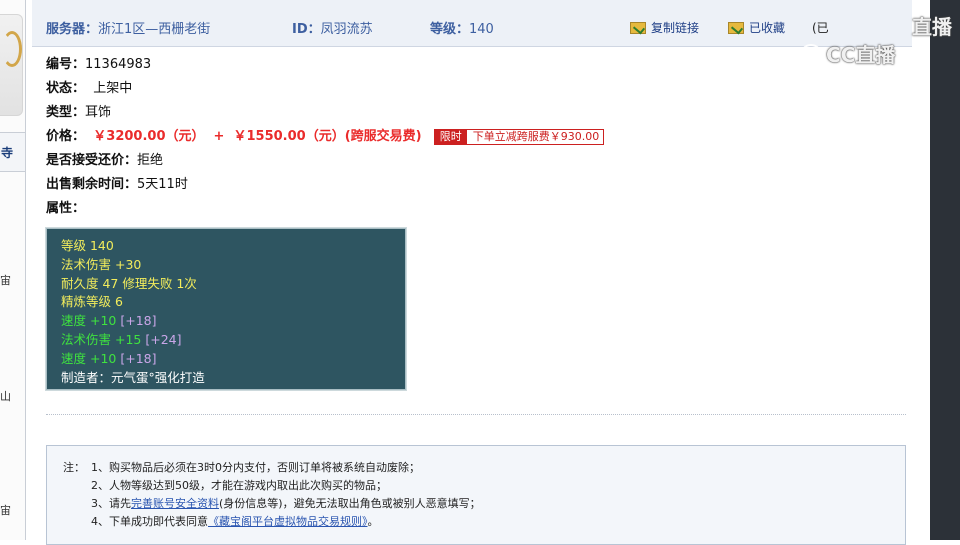 The height and width of the screenshot is (545, 960). I want to click on watermark-line-1: 直播, so click(932, 27).